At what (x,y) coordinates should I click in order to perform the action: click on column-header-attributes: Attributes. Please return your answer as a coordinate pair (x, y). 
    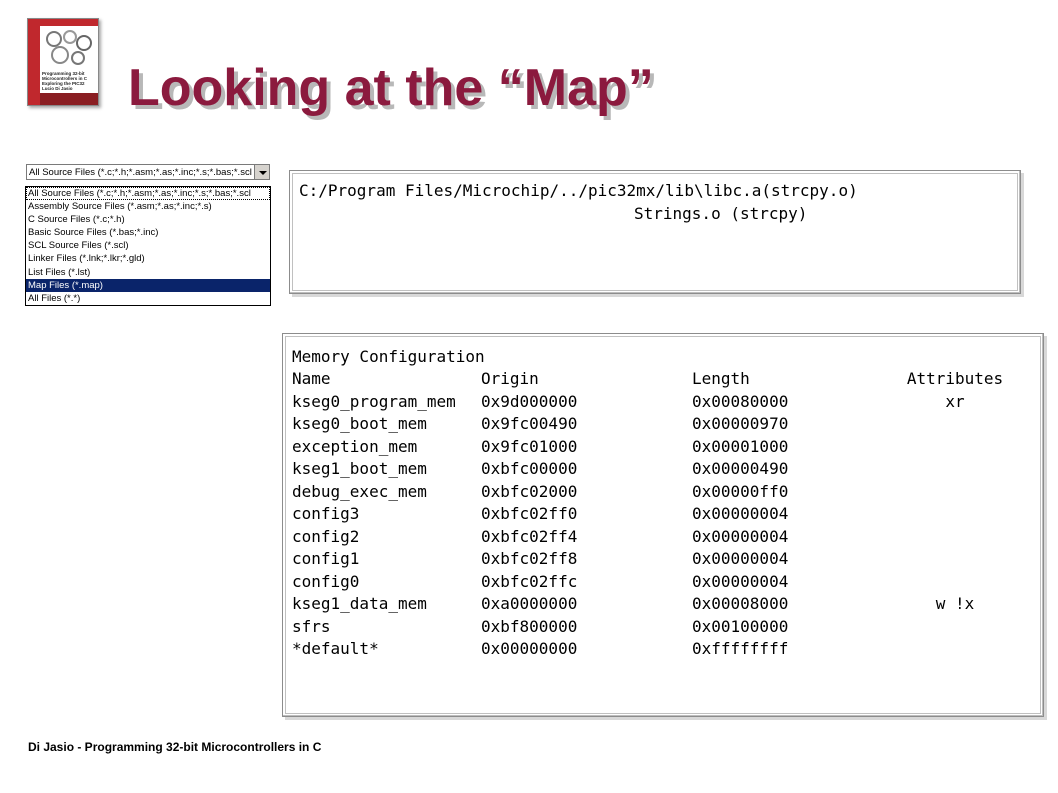
    Looking at the image, I should click on (955, 379).